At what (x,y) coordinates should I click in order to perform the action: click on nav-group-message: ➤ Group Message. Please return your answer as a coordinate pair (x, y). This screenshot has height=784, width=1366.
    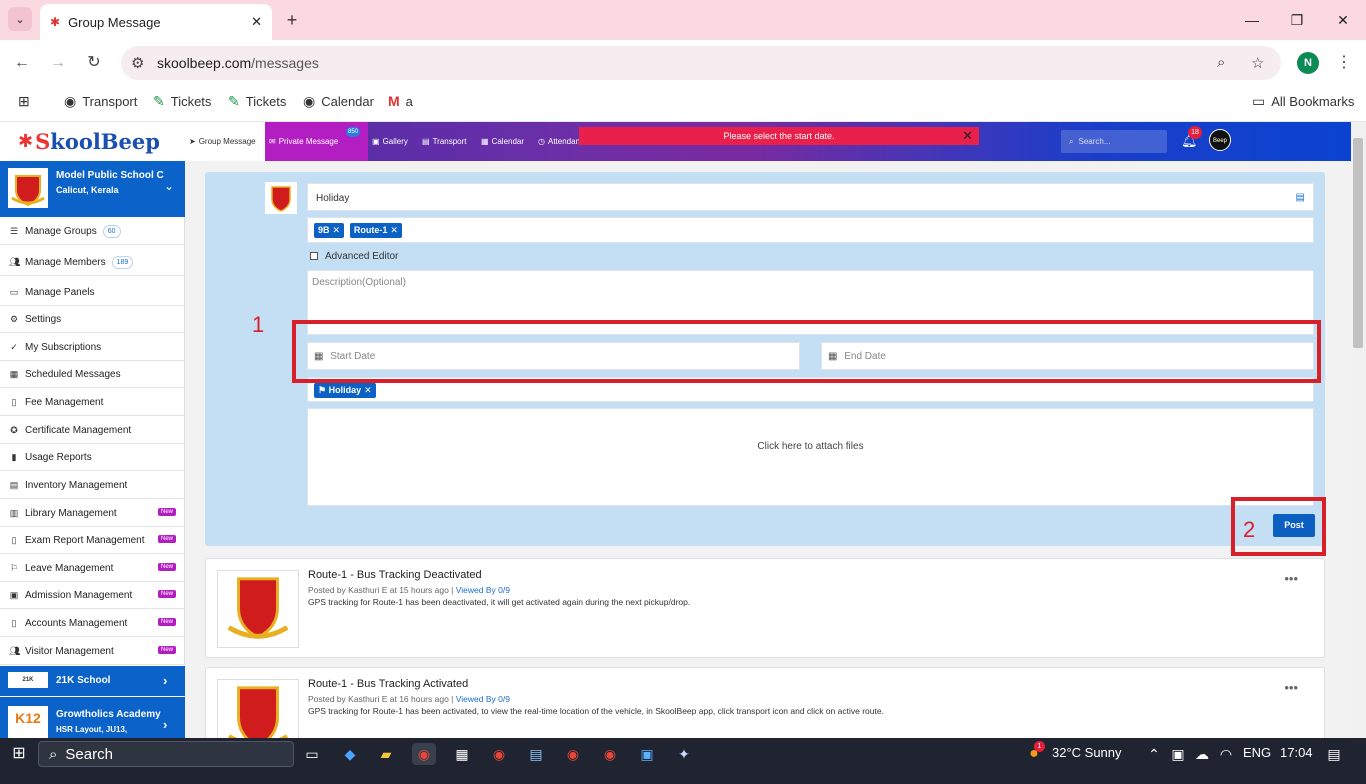
    Looking at the image, I should click on (225, 141).